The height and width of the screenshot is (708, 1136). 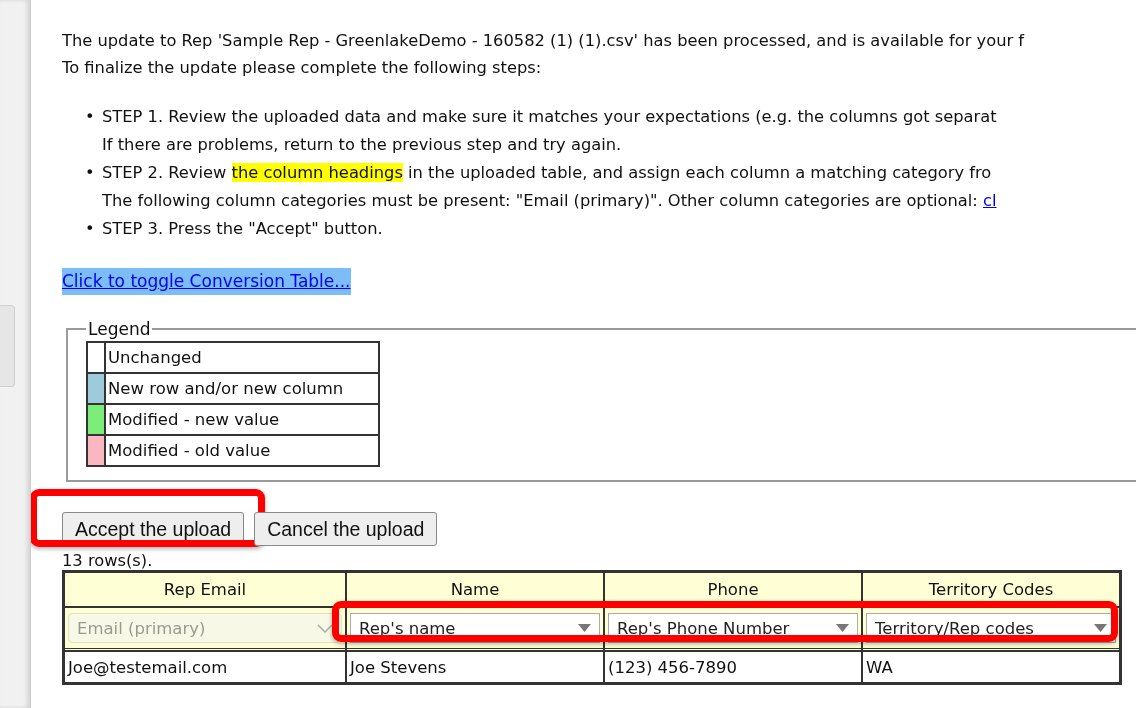 I want to click on cancel-button: Cancel the upload, so click(x=346, y=529).